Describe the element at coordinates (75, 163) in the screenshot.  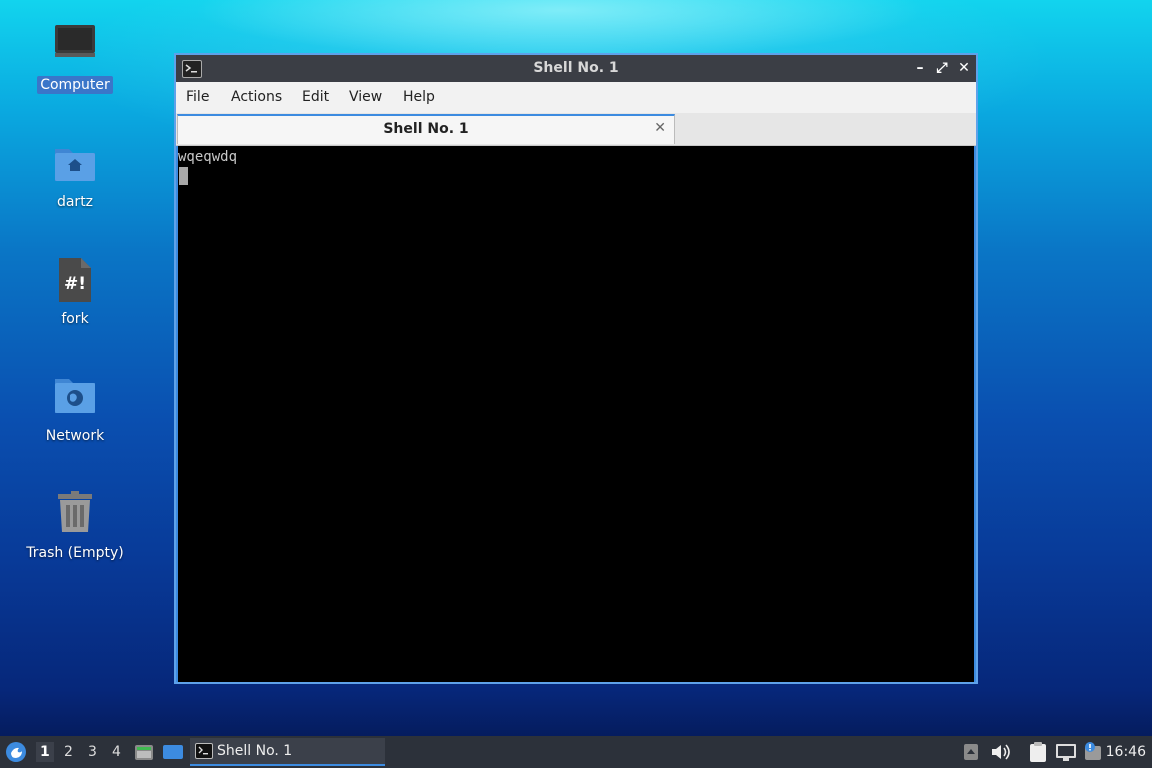
I see `home-folder-icon` at that location.